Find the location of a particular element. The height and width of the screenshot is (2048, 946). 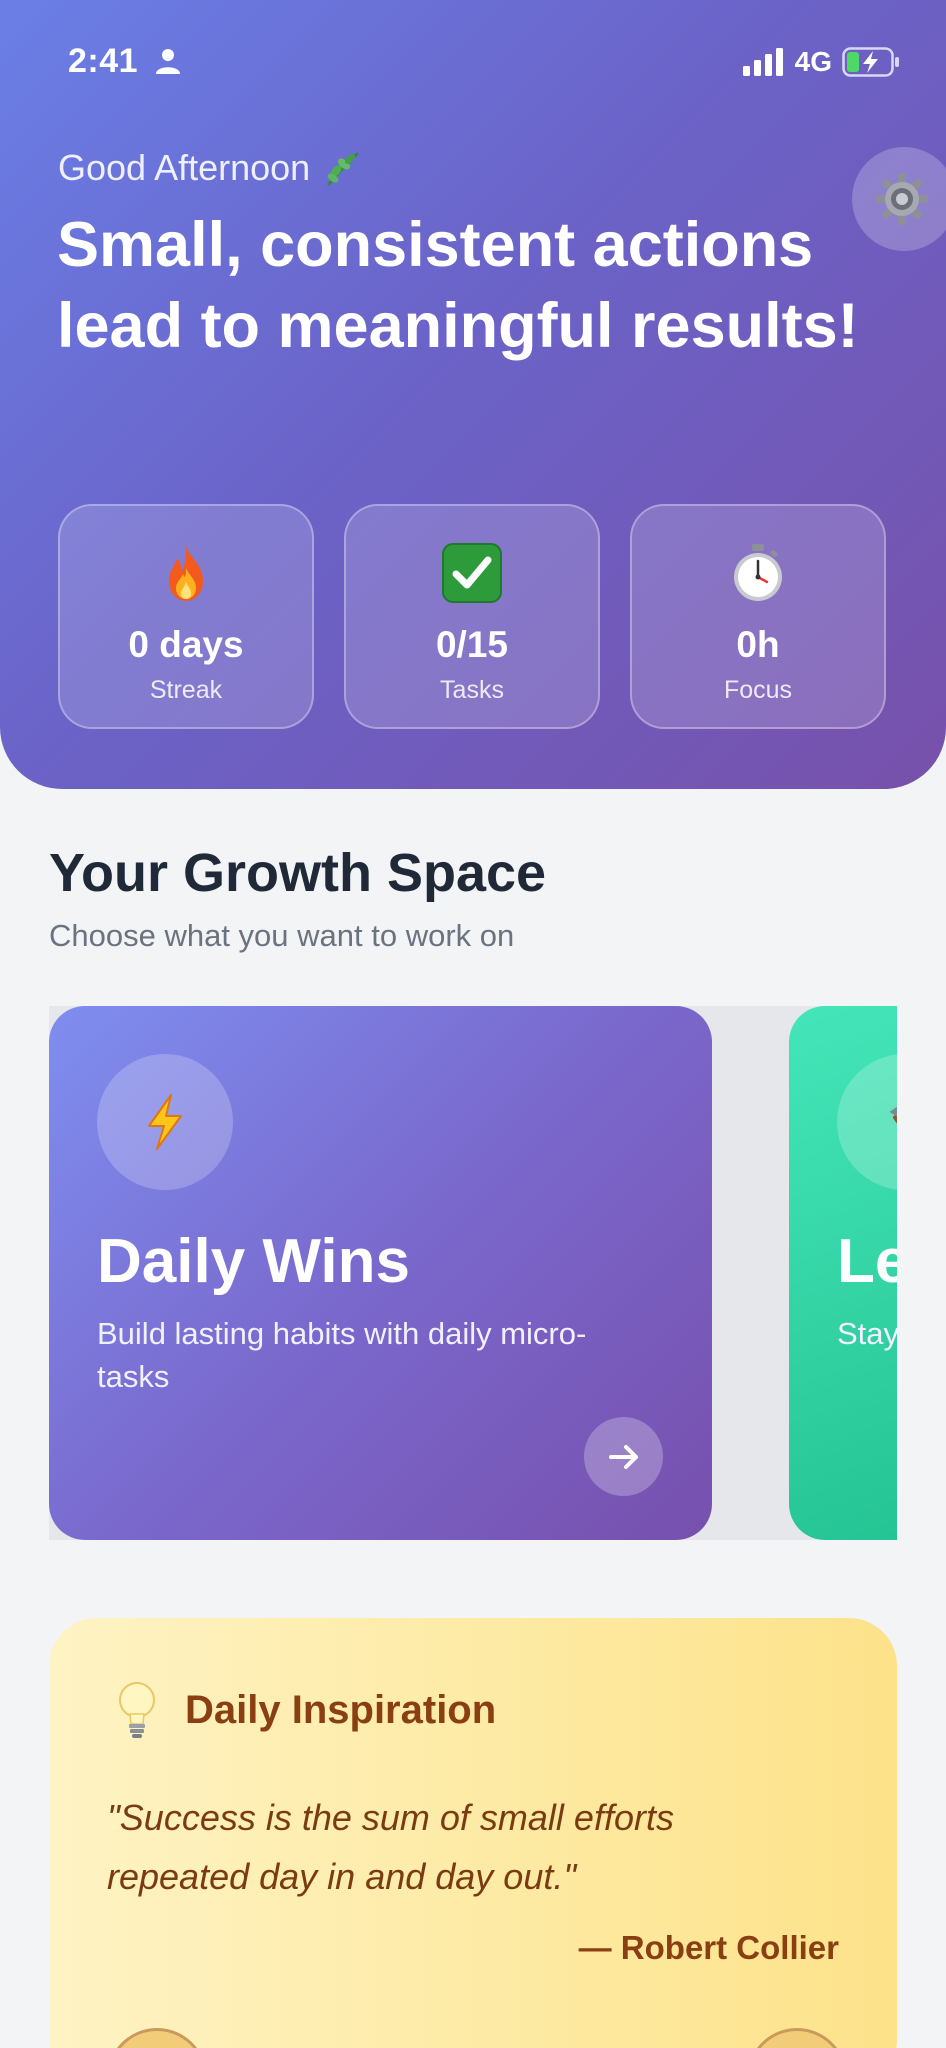

stat-card-streak: 0 days Streak is located at coordinates (186, 616).